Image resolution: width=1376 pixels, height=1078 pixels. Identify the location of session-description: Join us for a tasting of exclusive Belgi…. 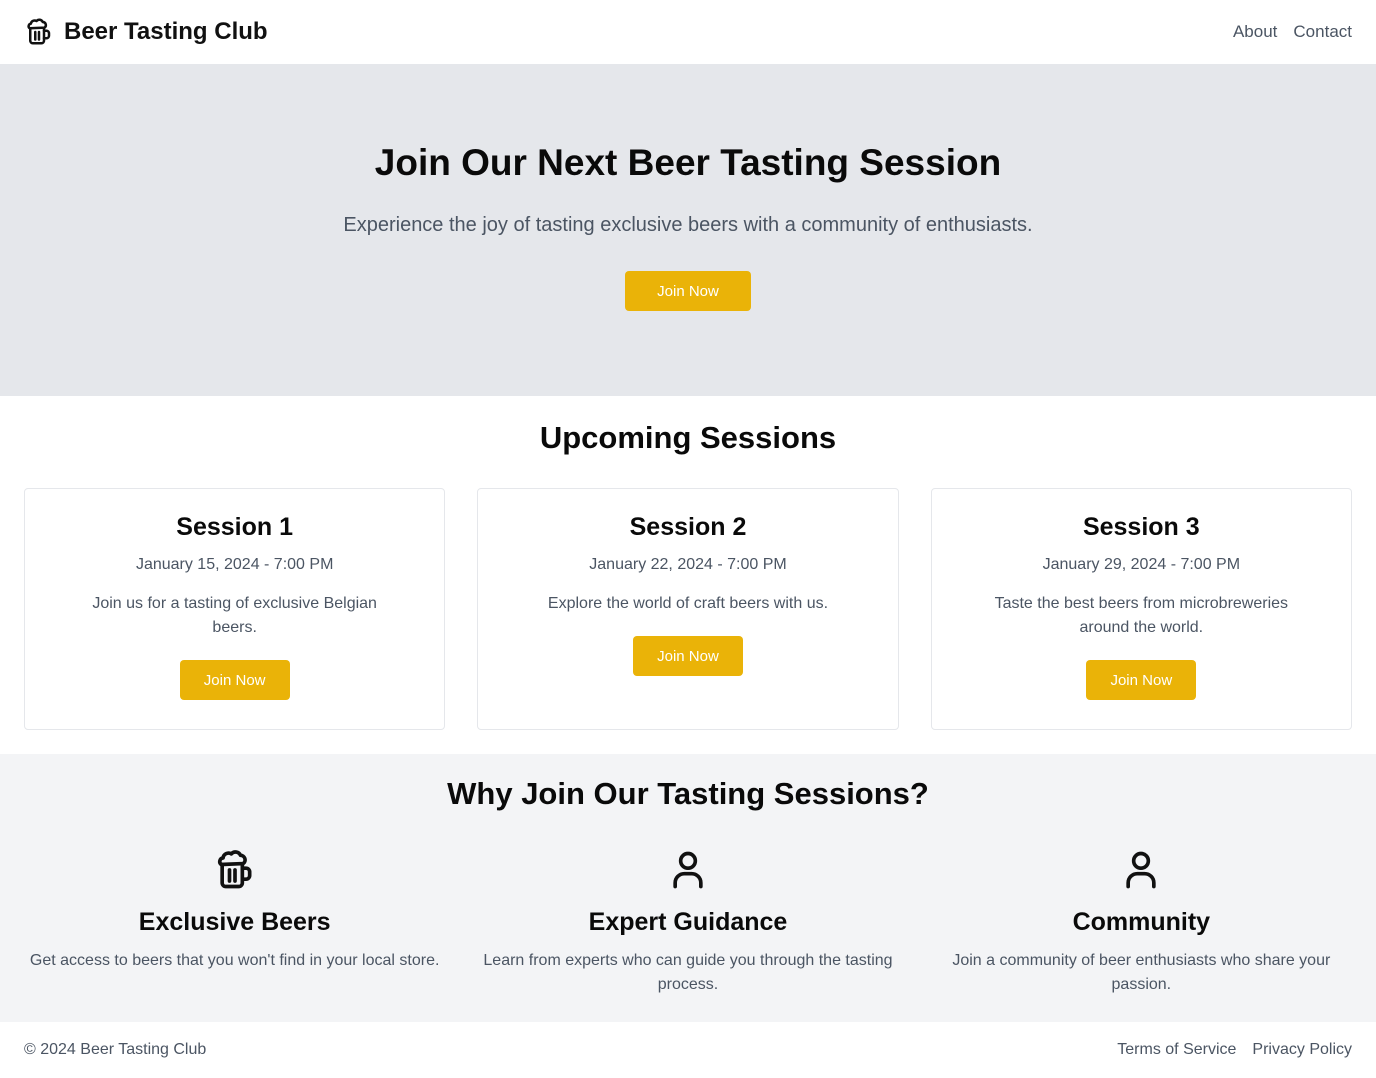
(234, 615).